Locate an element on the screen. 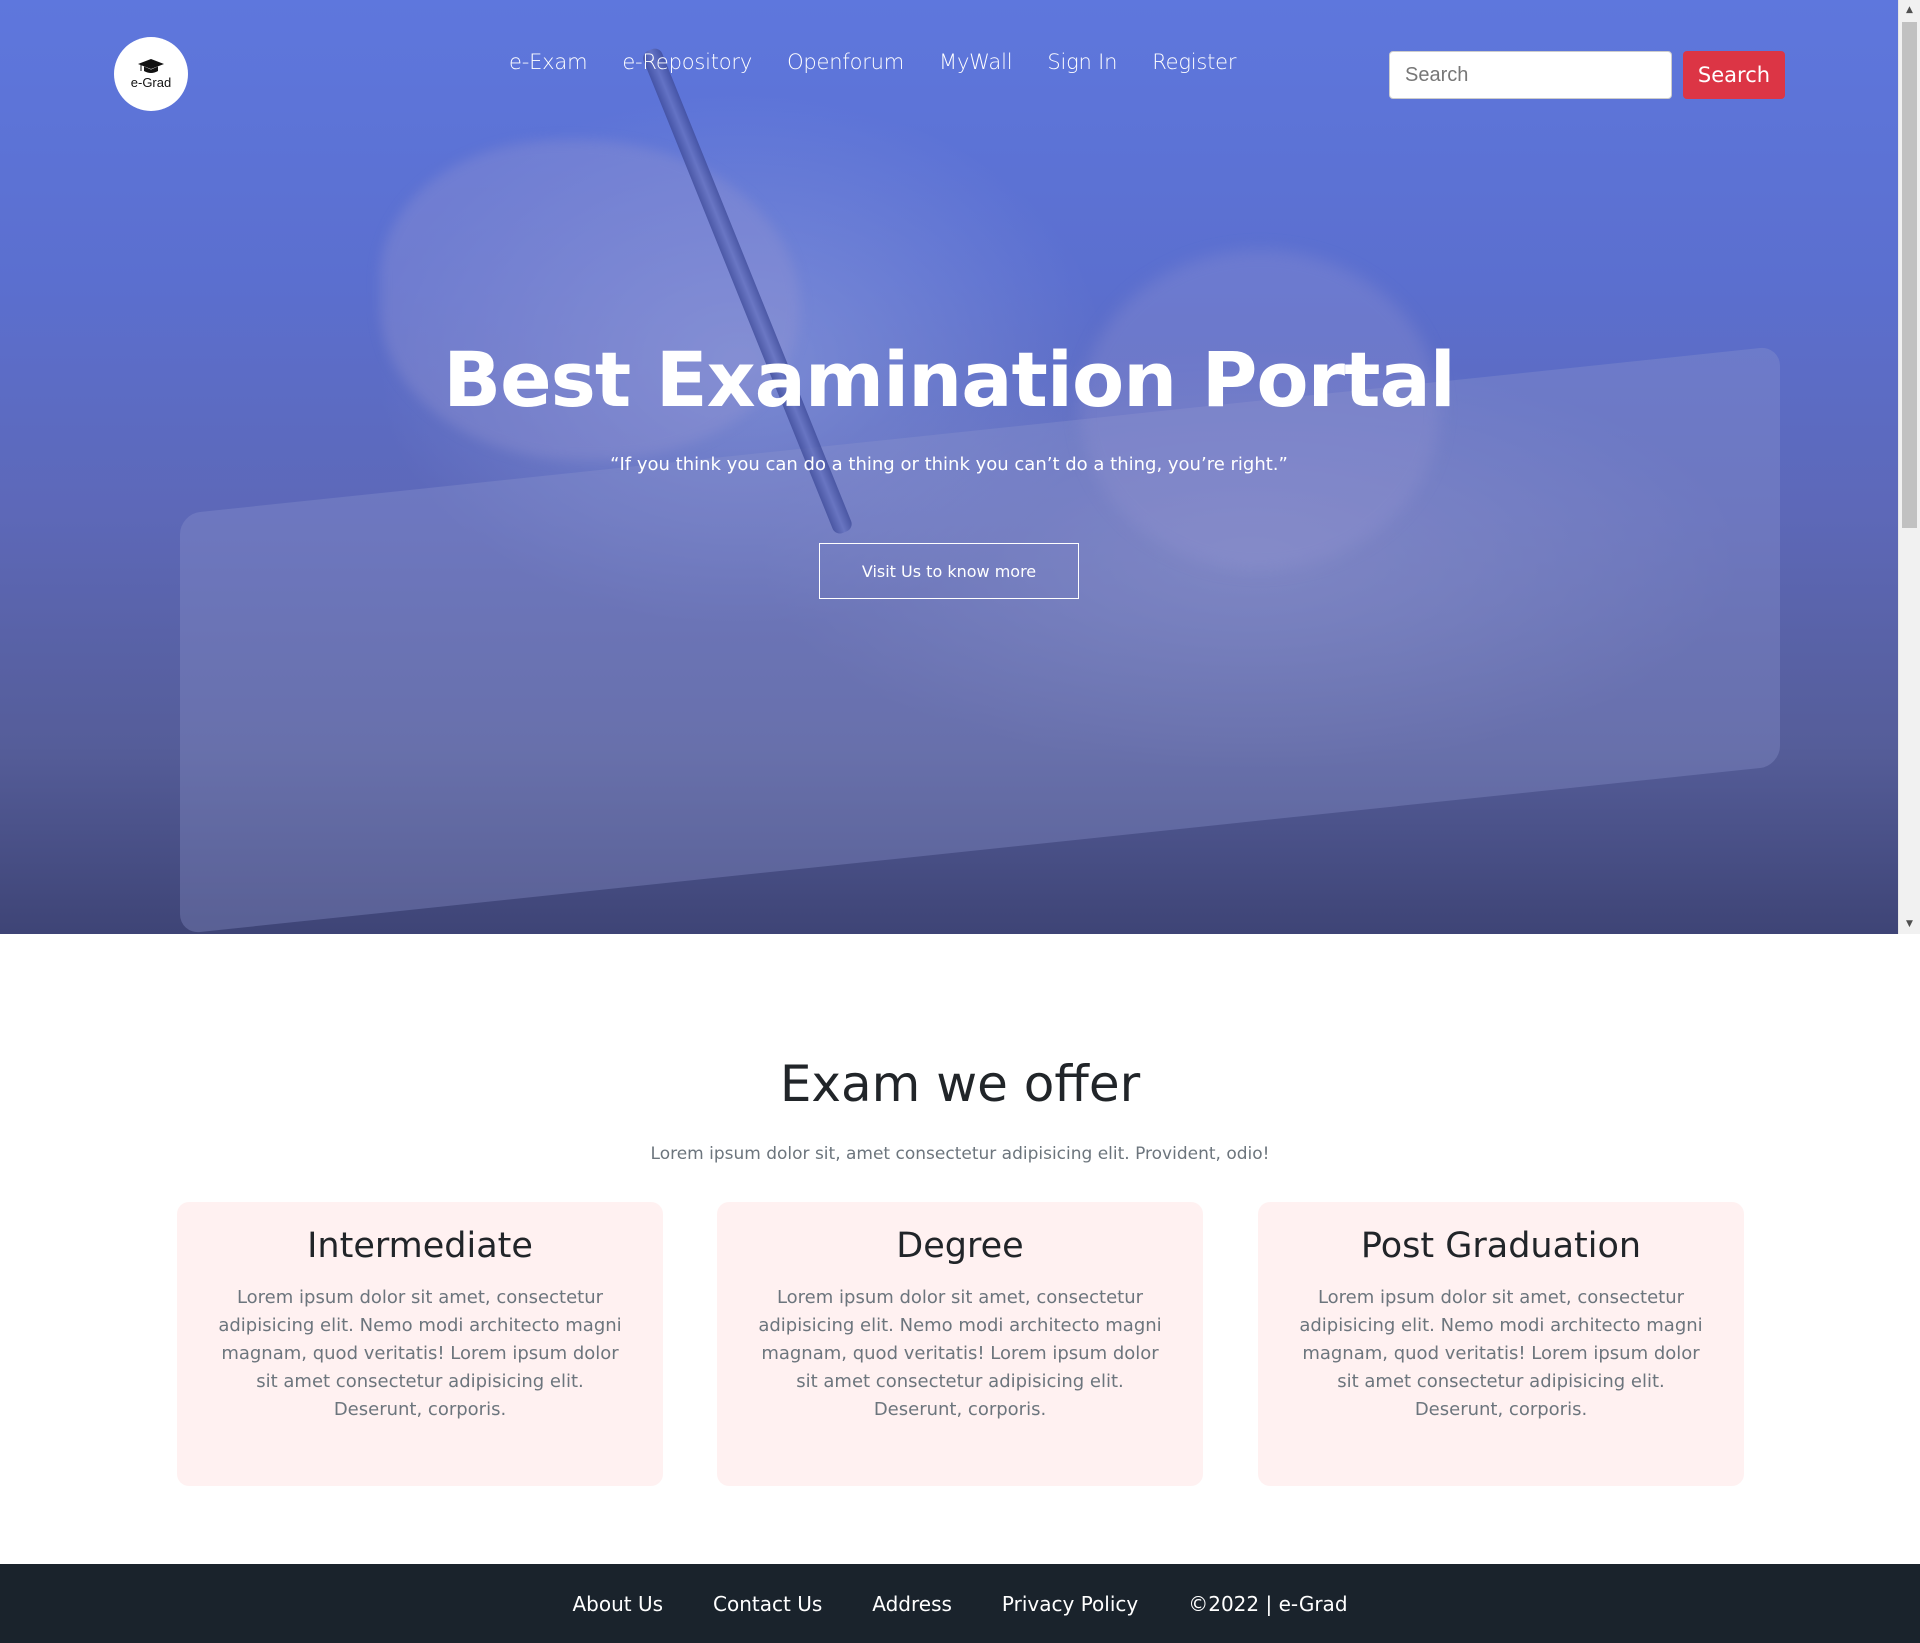 The image size is (1920, 1643). footer-link-contact-us: Contact Us is located at coordinates (767, 1604).